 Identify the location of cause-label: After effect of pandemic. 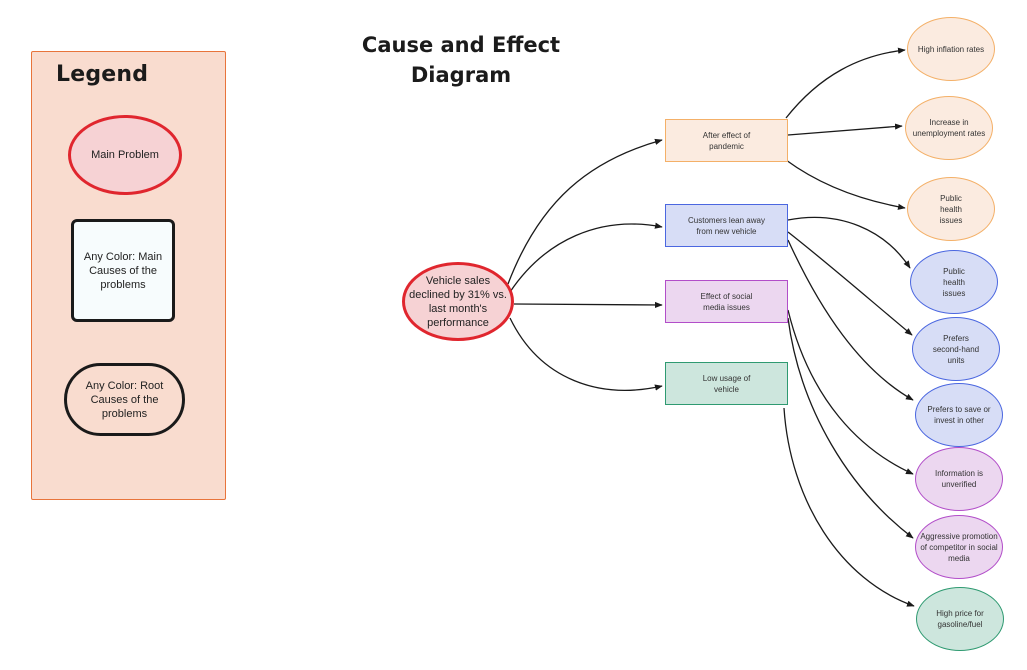
(726, 140).